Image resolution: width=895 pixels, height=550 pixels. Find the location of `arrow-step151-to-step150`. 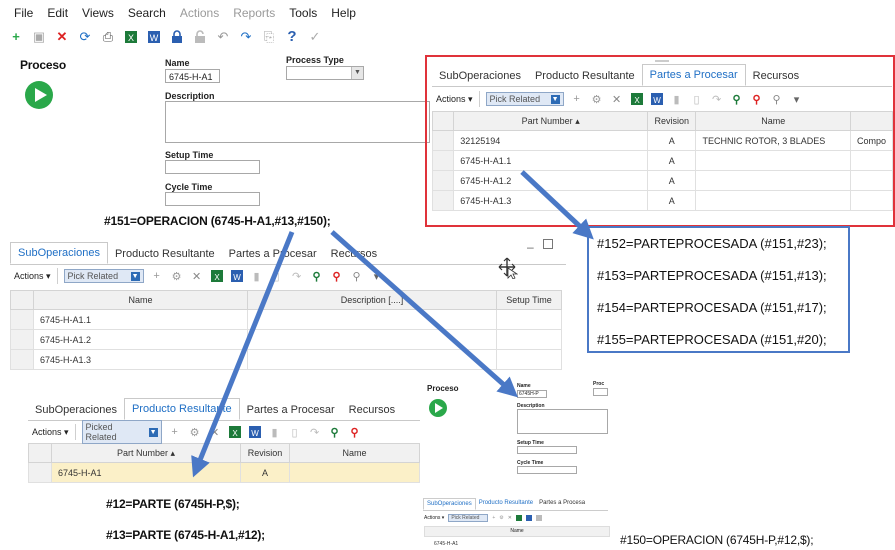

arrow-step151-to-step150 is located at coordinates (424, 314).